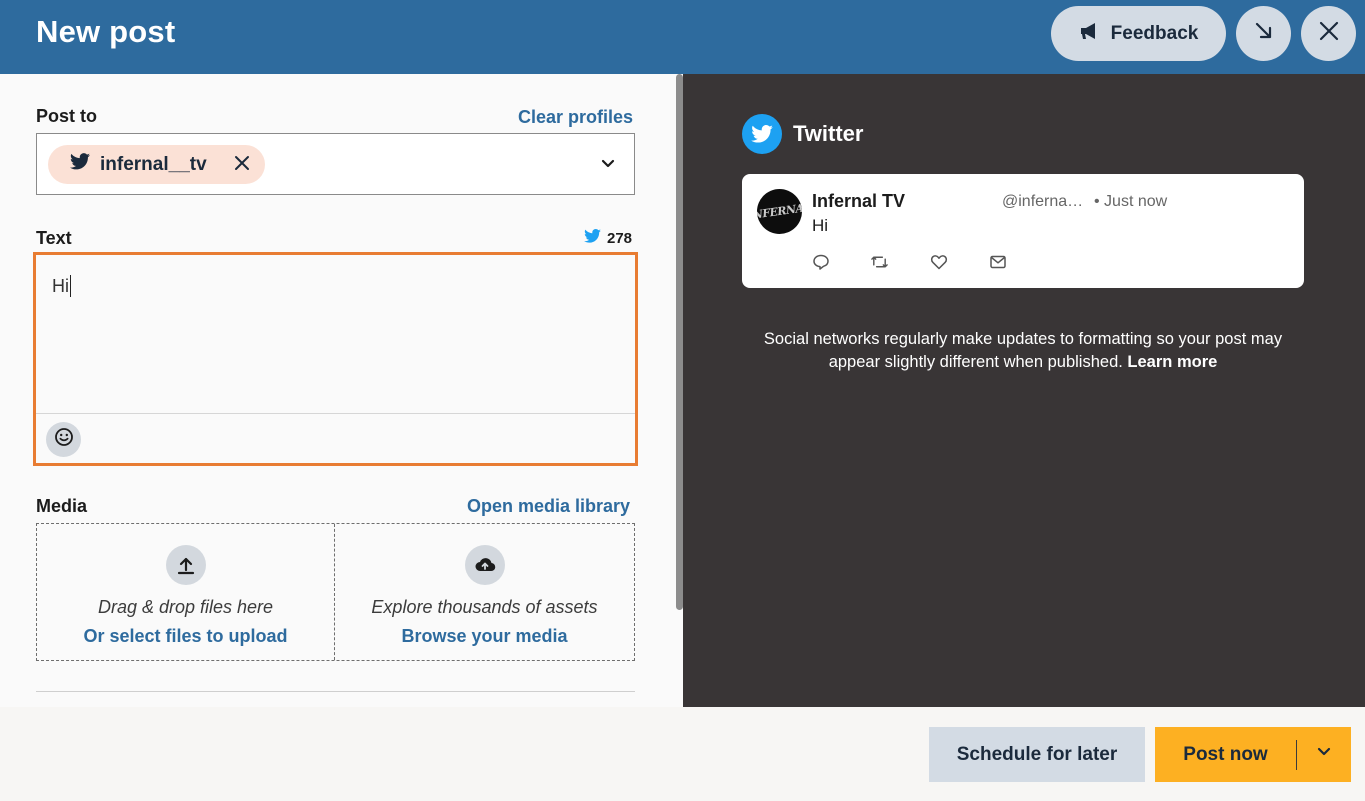 Image resolution: width=1365 pixels, height=801 pixels. I want to click on page-title: New post, so click(106, 31).